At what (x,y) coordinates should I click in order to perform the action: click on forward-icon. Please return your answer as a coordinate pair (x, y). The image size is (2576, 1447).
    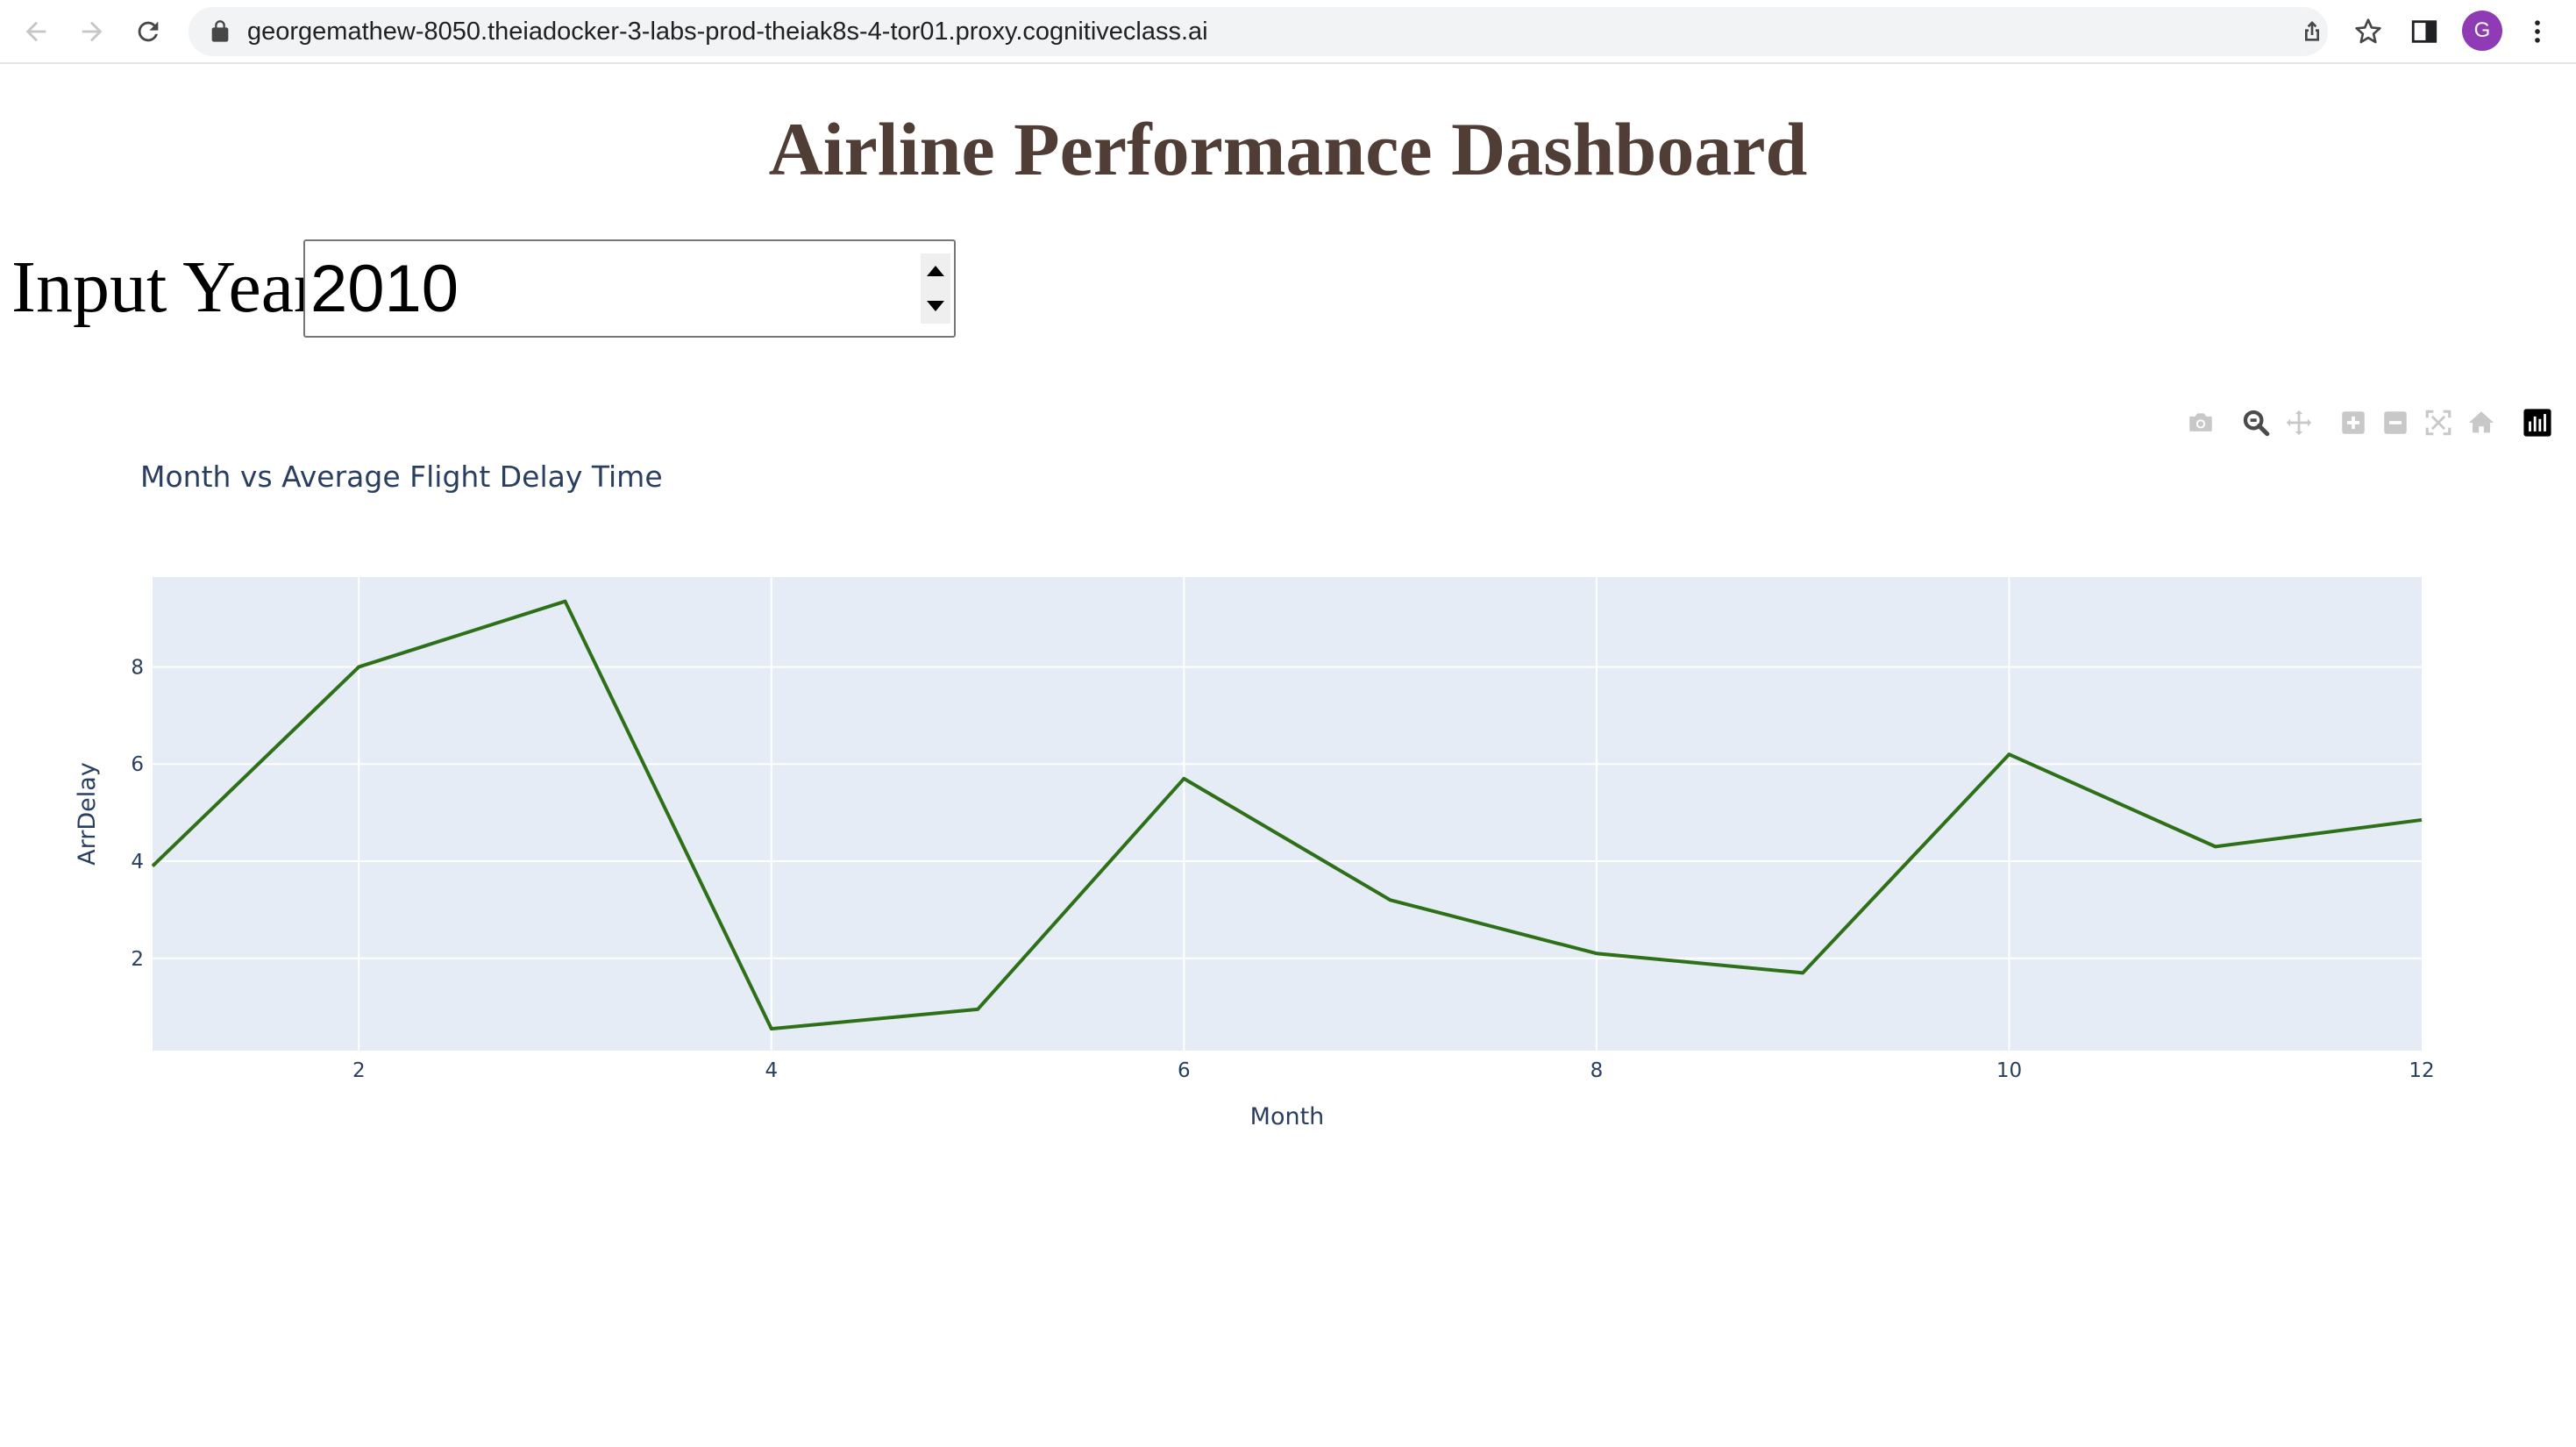
    Looking at the image, I should click on (92, 32).